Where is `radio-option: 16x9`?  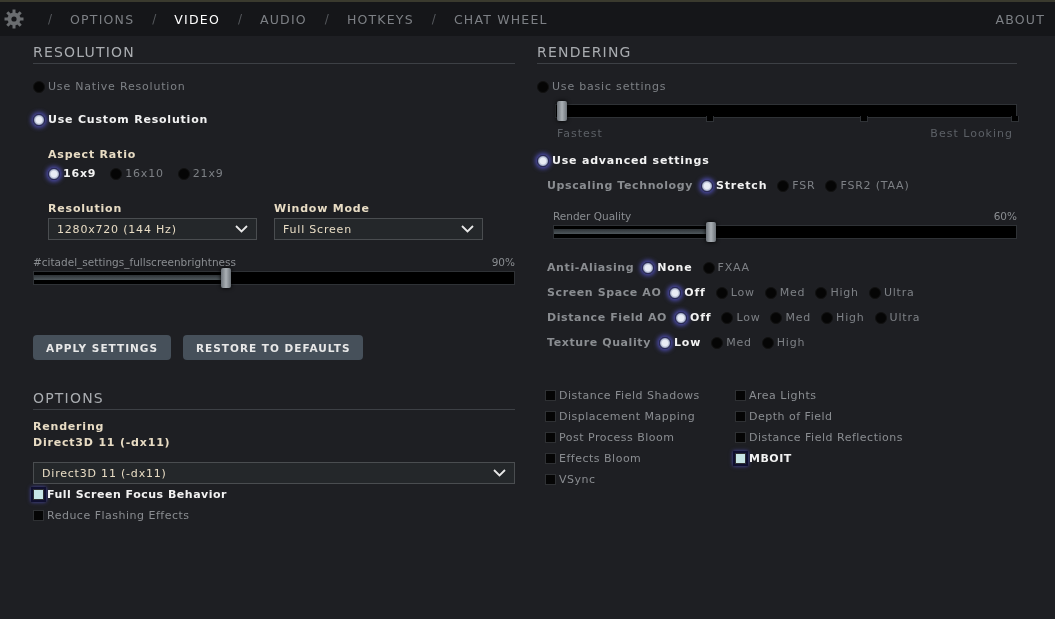
radio-option: 16x9 is located at coordinates (72, 173).